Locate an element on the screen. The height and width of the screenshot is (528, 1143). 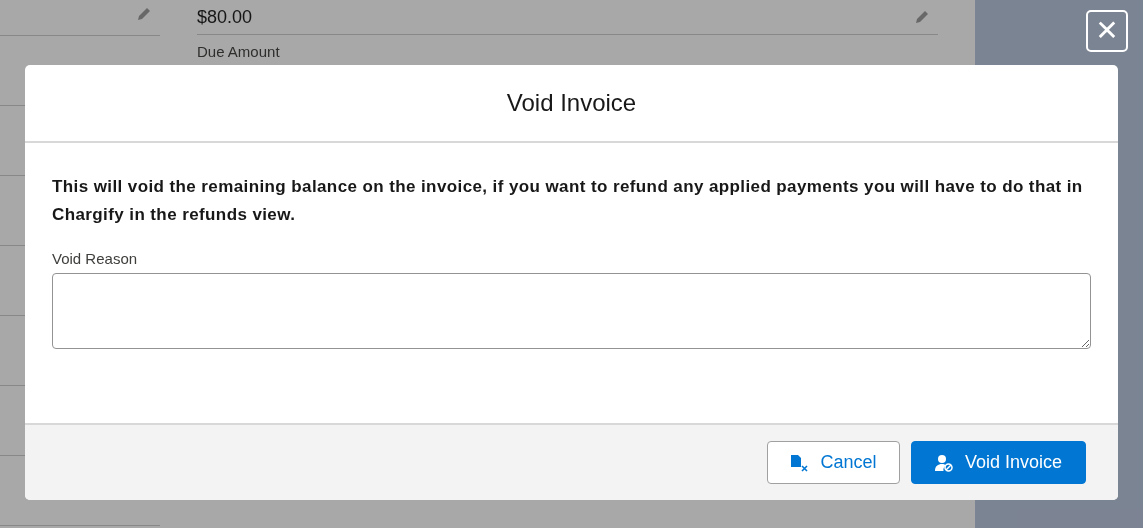
warning-message: This will void the remaining balance on the invoice, if you want to refund any applied payments you will have to do that in Chargify in the refunds view. is located at coordinates (568, 201).